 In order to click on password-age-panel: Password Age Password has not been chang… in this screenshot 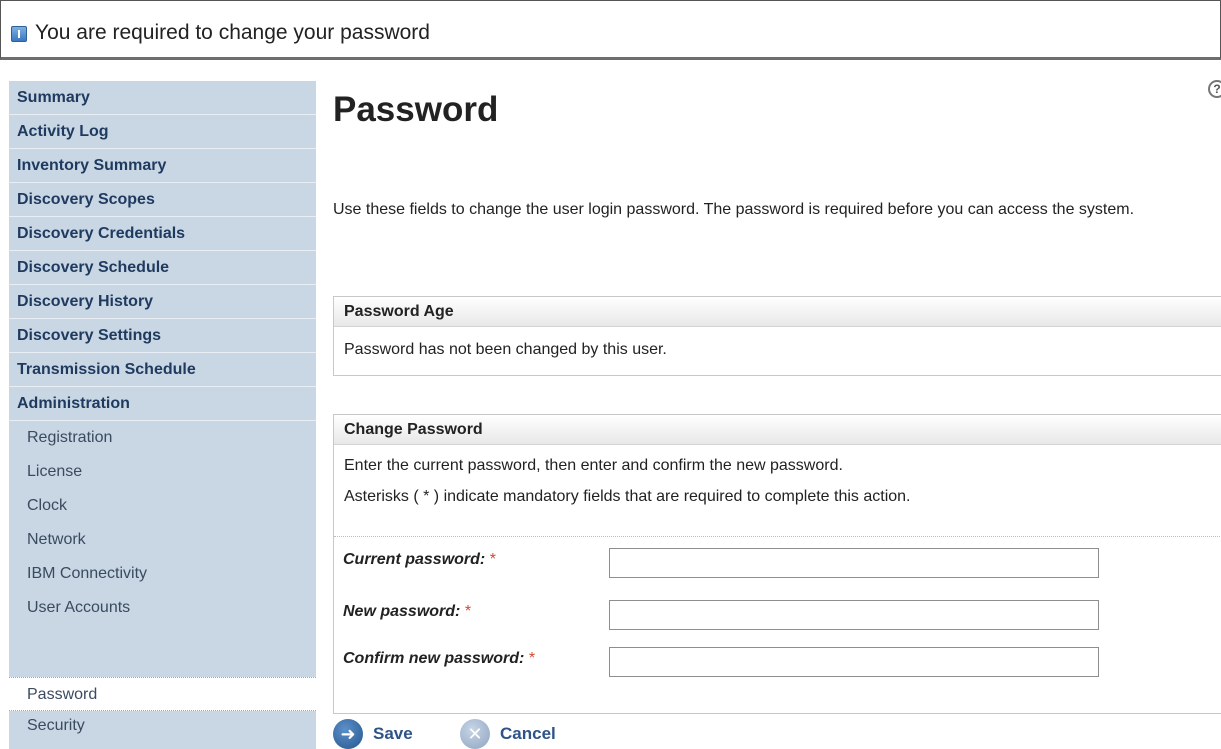, I will do `click(777, 336)`.